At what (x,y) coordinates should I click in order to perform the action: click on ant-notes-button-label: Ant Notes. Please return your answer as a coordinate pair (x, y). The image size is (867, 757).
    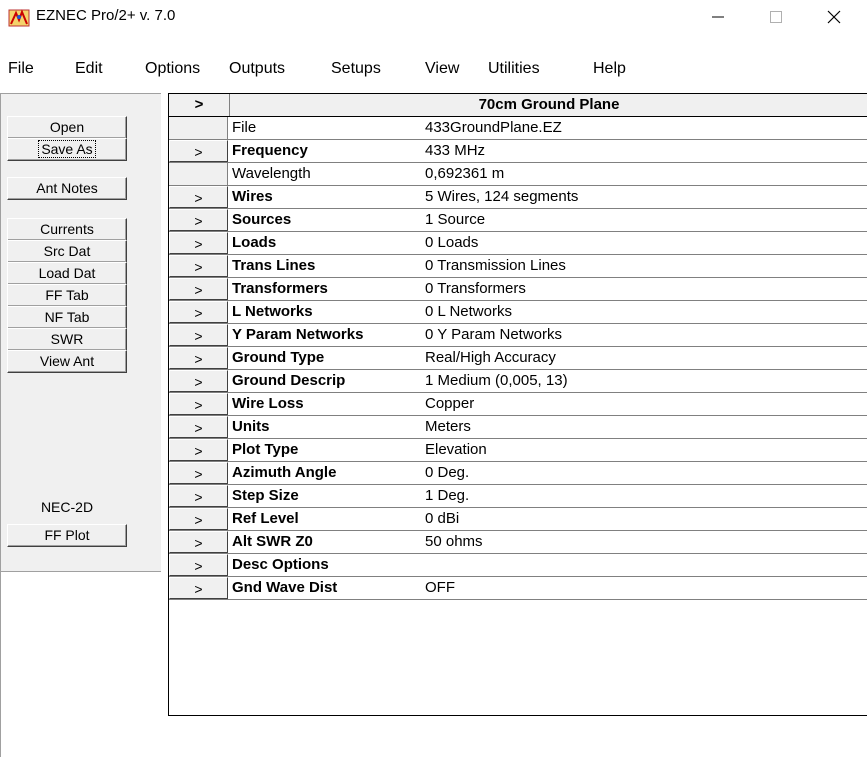
    Looking at the image, I should click on (67, 188).